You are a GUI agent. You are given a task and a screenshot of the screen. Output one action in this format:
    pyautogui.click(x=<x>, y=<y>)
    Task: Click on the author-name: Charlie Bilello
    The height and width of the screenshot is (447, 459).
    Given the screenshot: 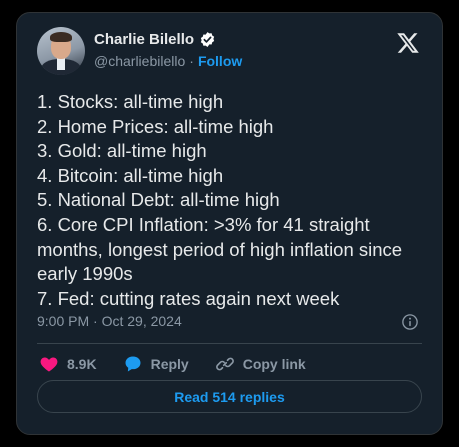 What is the action you would take?
    pyautogui.click(x=144, y=39)
    